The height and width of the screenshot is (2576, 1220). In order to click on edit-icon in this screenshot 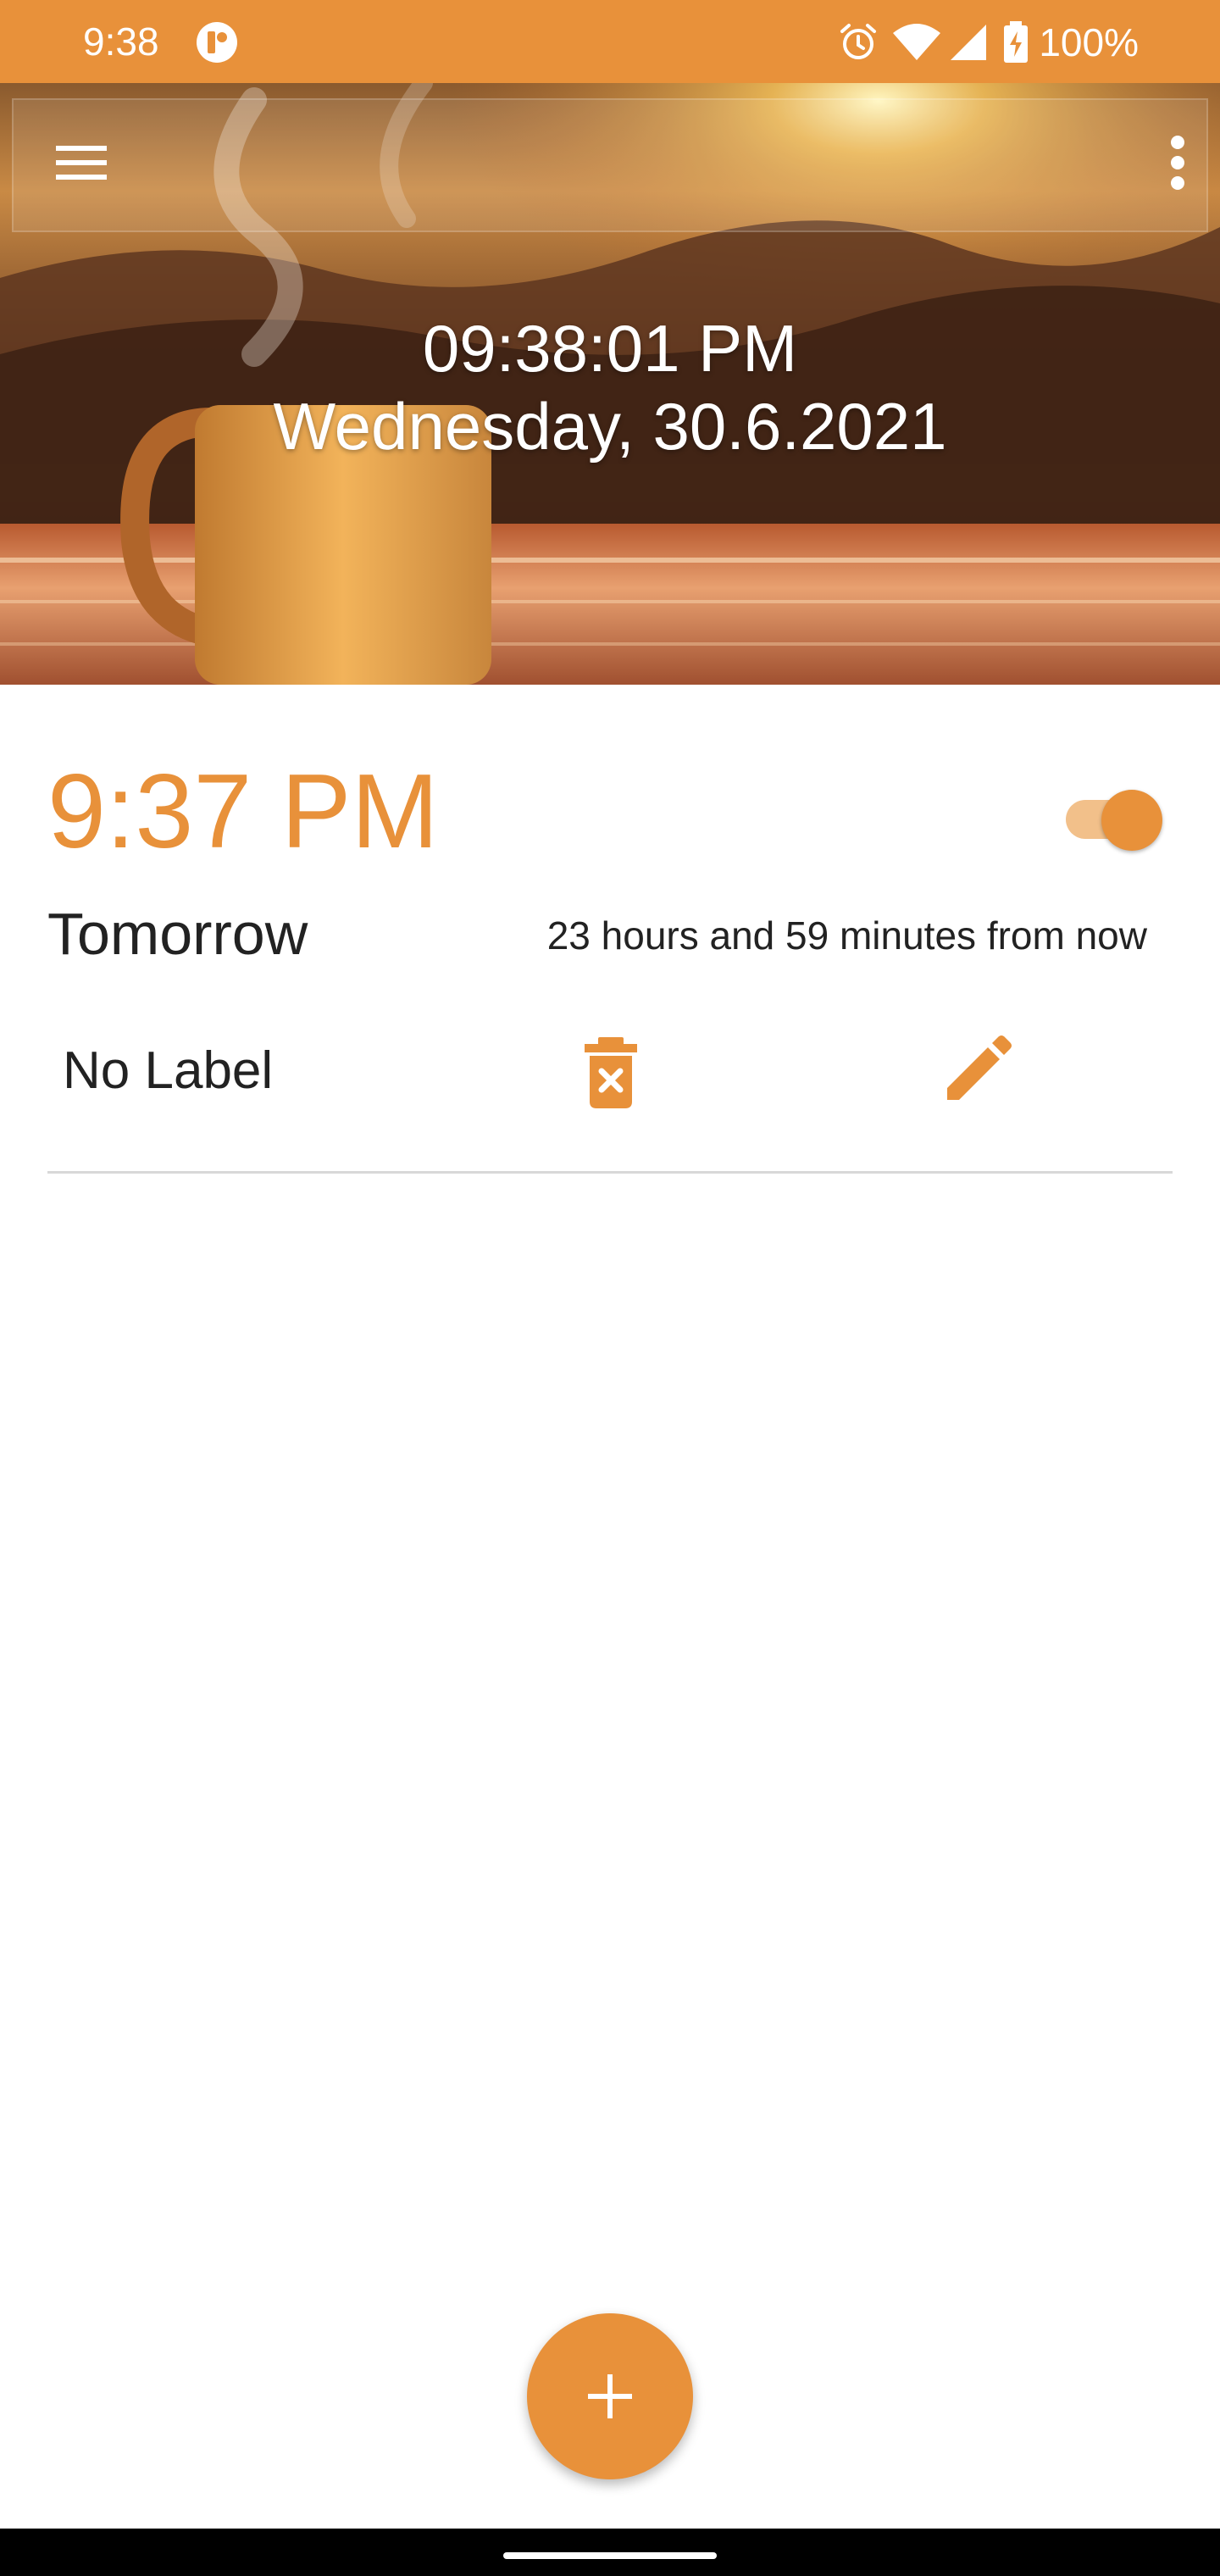, I will do `click(977, 1070)`.